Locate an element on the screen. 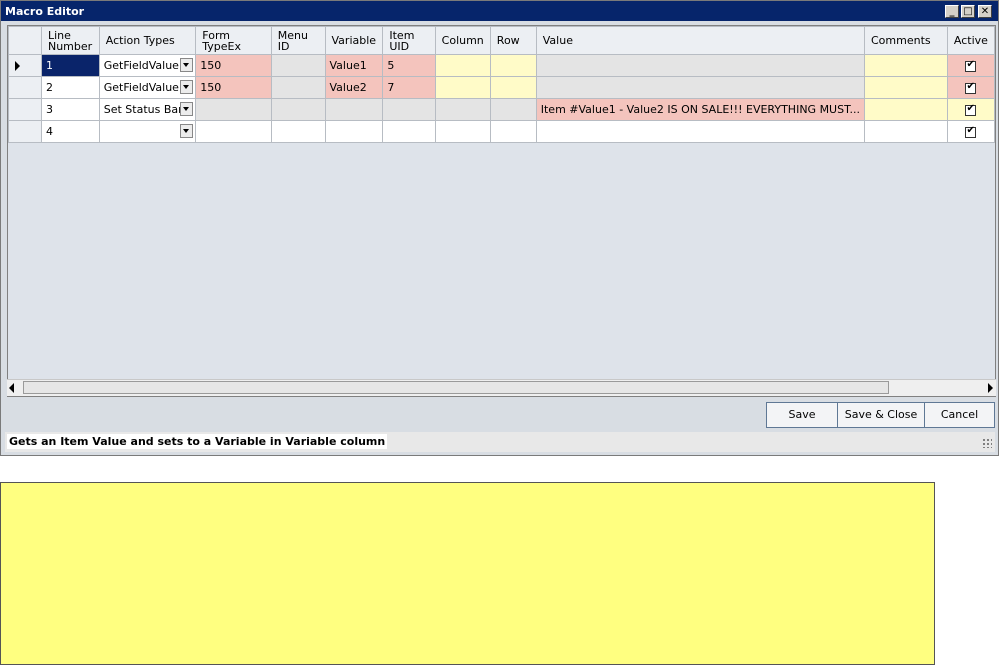 This screenshot has height=667, width=999. item-uid-cell: 5 is located at coordinates (409, 65).